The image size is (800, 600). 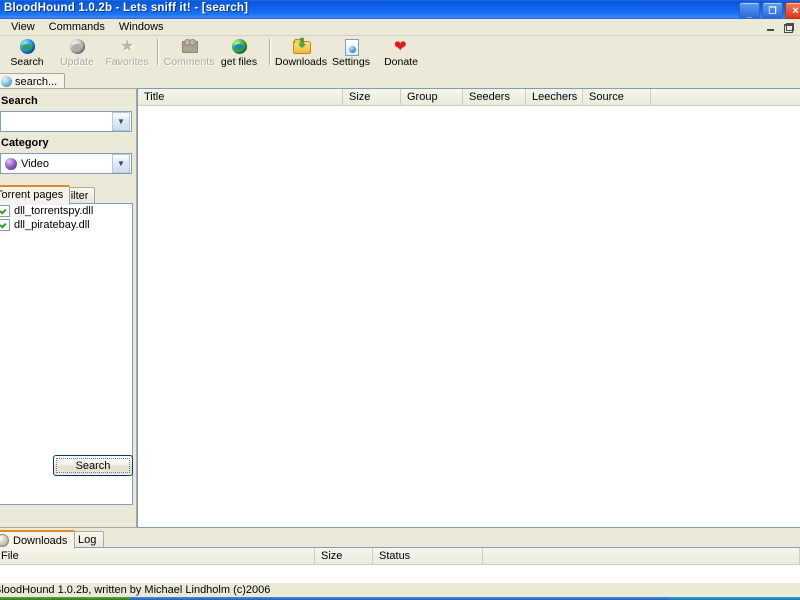 I want to click on toolbar-label-downloads: Downloads, so click(x=301, y=62).